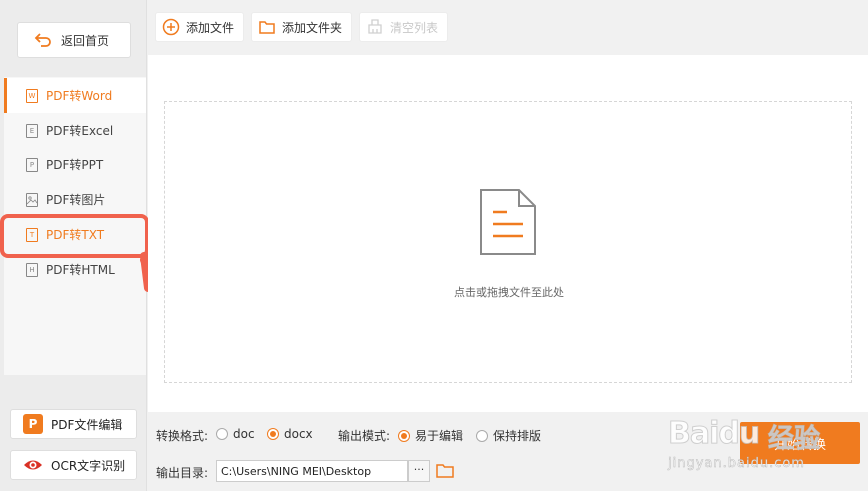  I want to click on highlight-box, so click(74, 236).